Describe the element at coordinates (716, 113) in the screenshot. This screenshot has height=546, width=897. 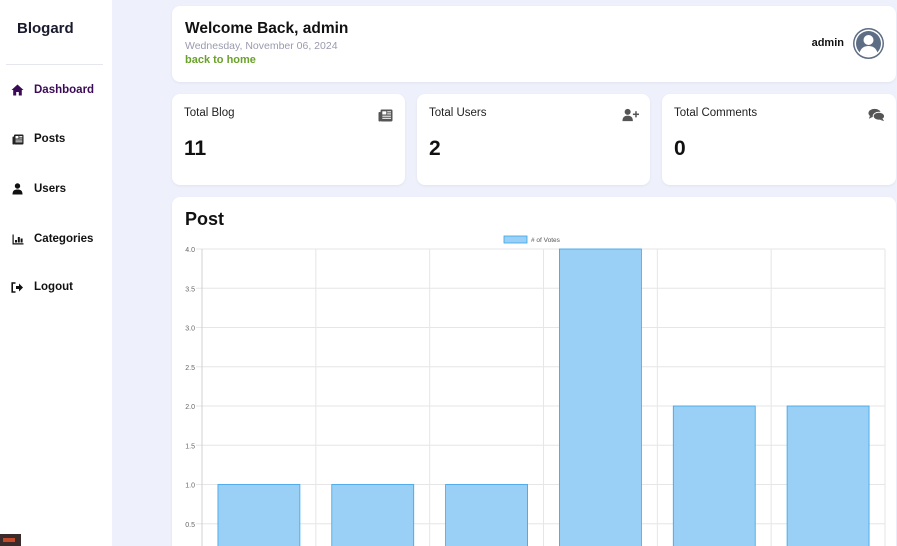
I see `stat-title: Total Comments` at that location.